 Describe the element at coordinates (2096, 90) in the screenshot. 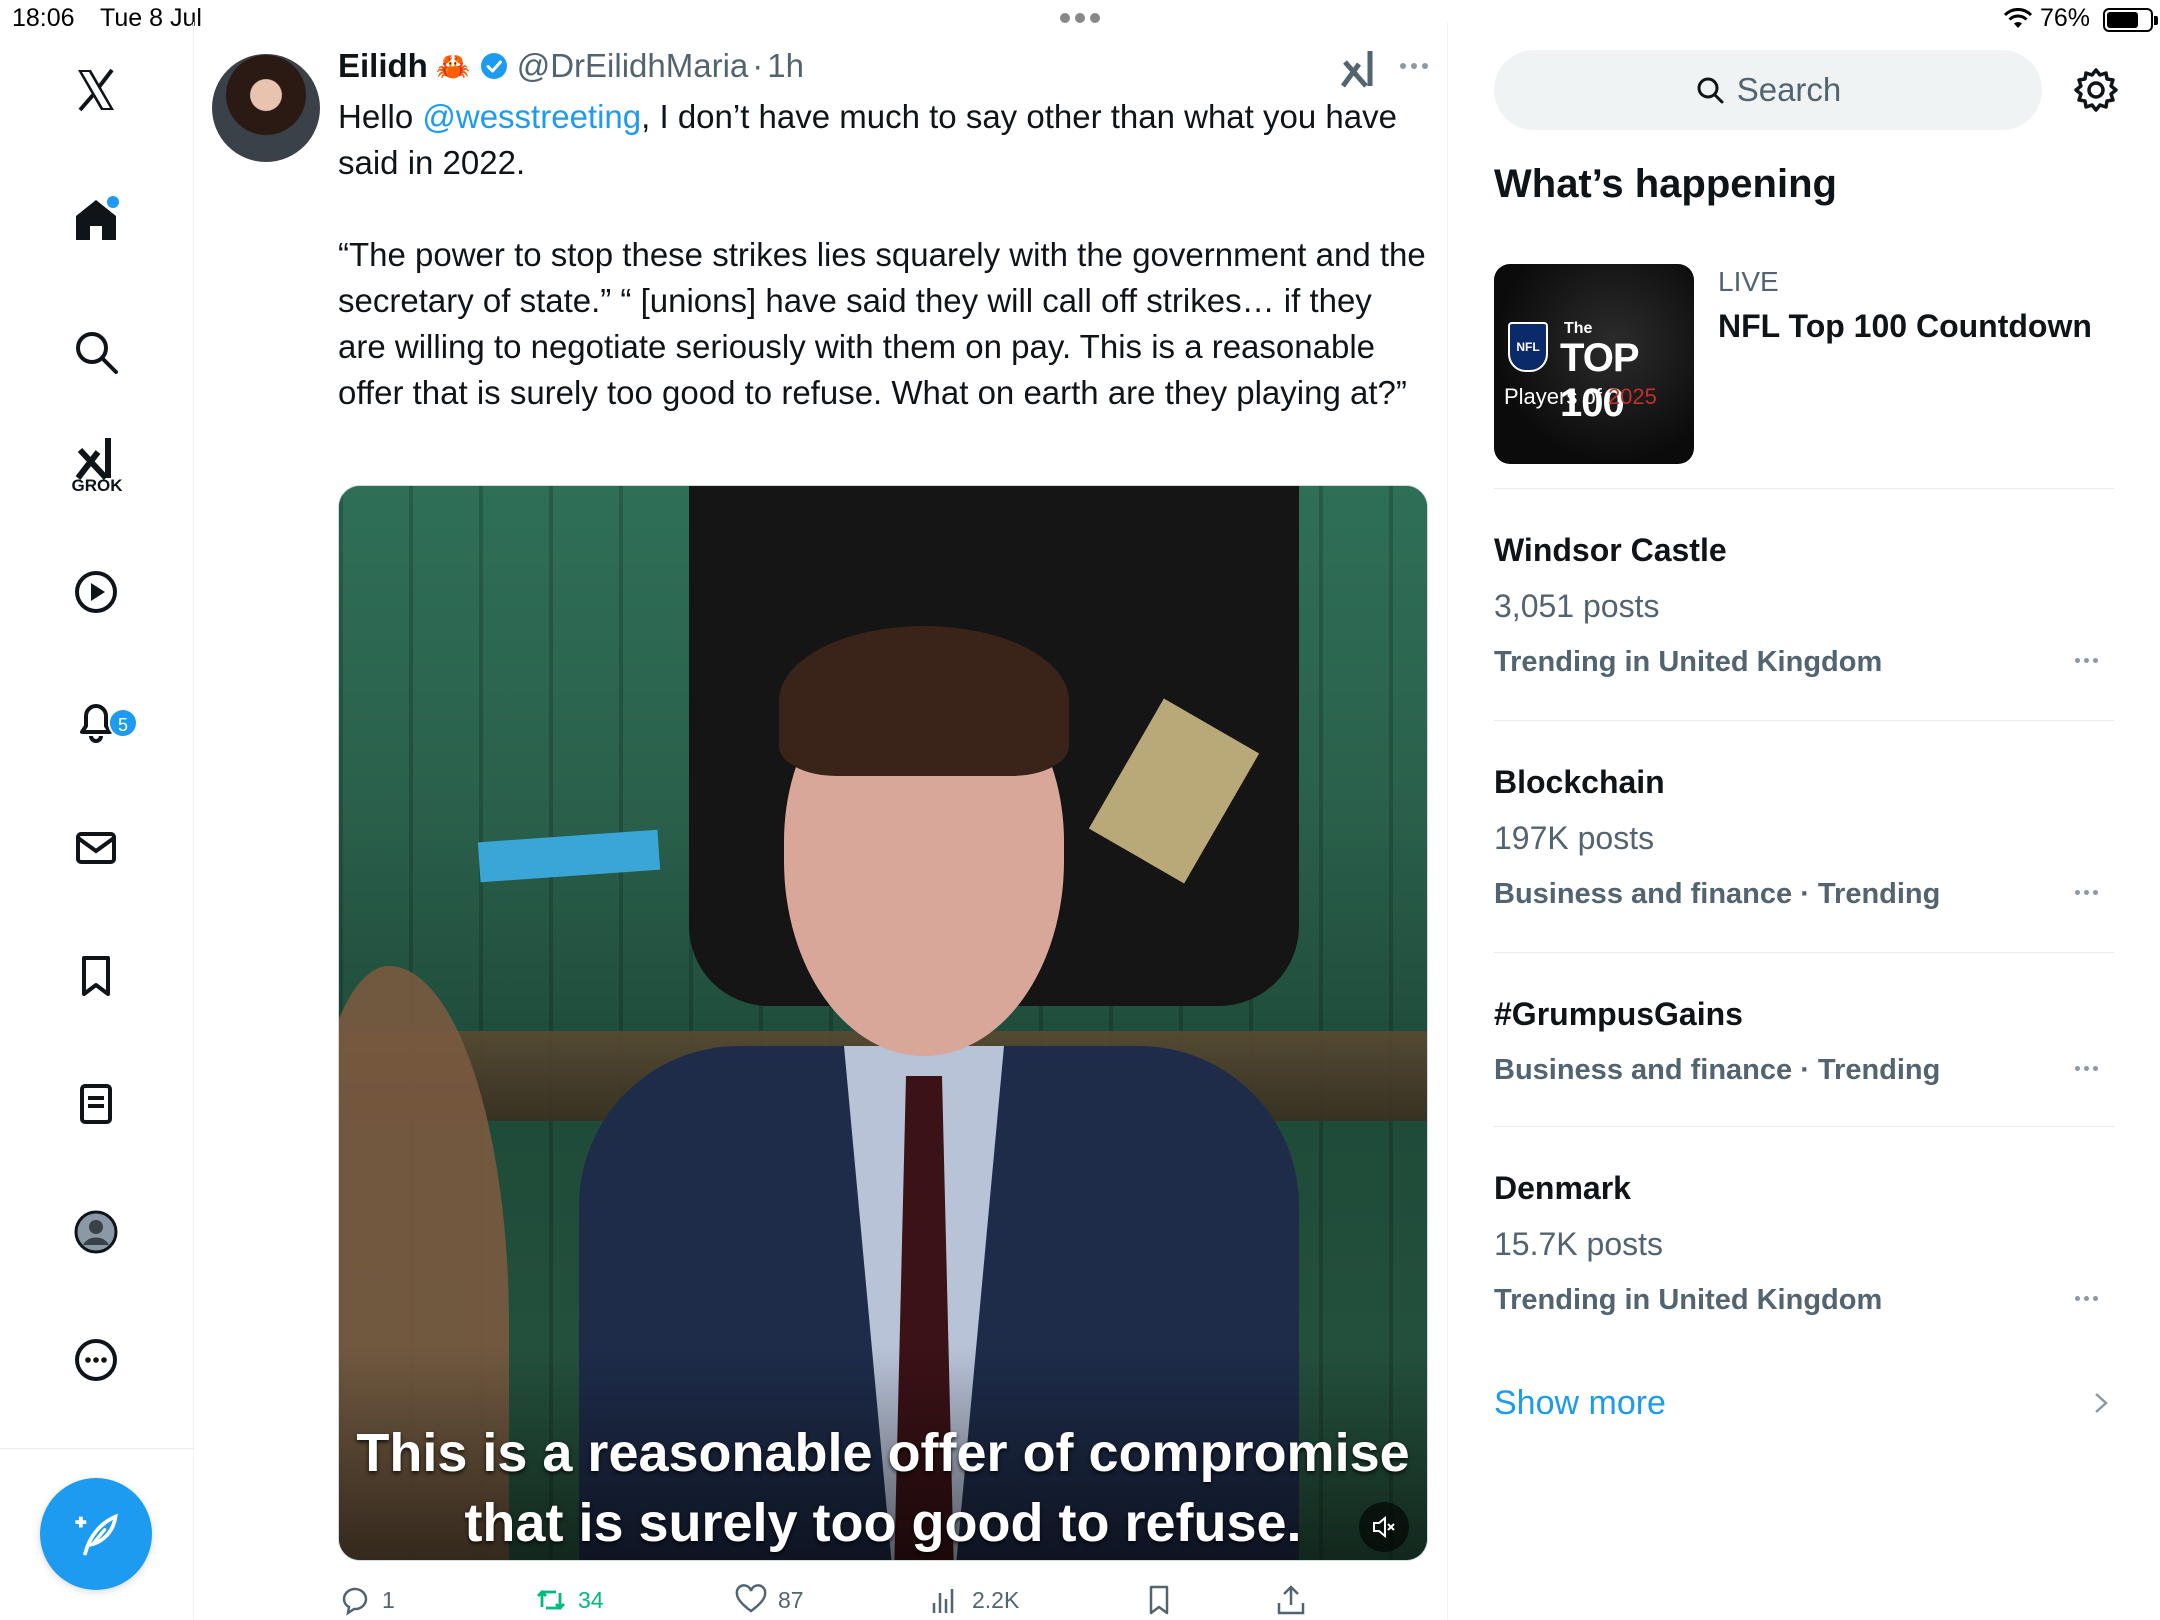

I see `settings-gear-icon` at that location.